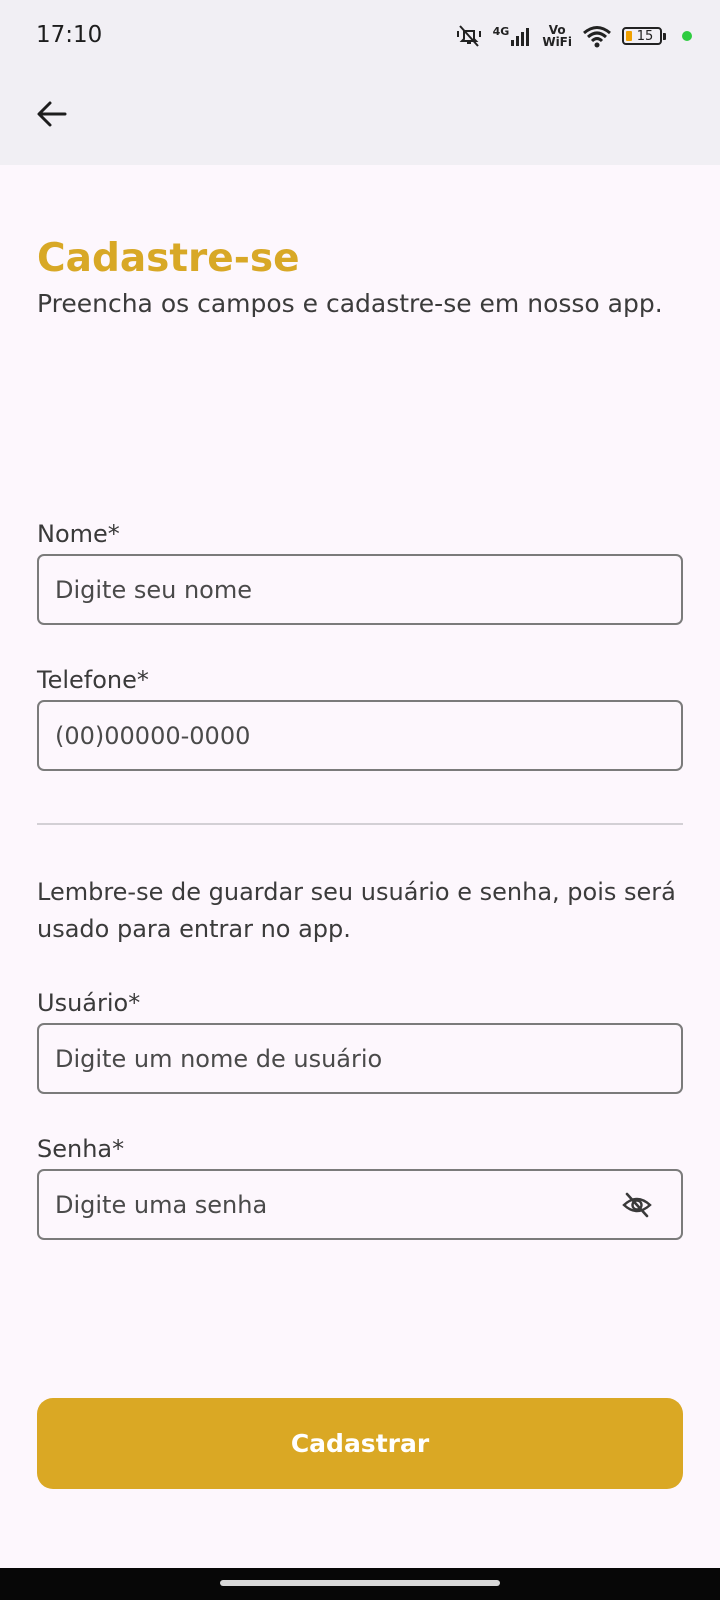 This screenshot has width=720, height=1600. I want to click on status-time: 17:10, so click(69, 35).